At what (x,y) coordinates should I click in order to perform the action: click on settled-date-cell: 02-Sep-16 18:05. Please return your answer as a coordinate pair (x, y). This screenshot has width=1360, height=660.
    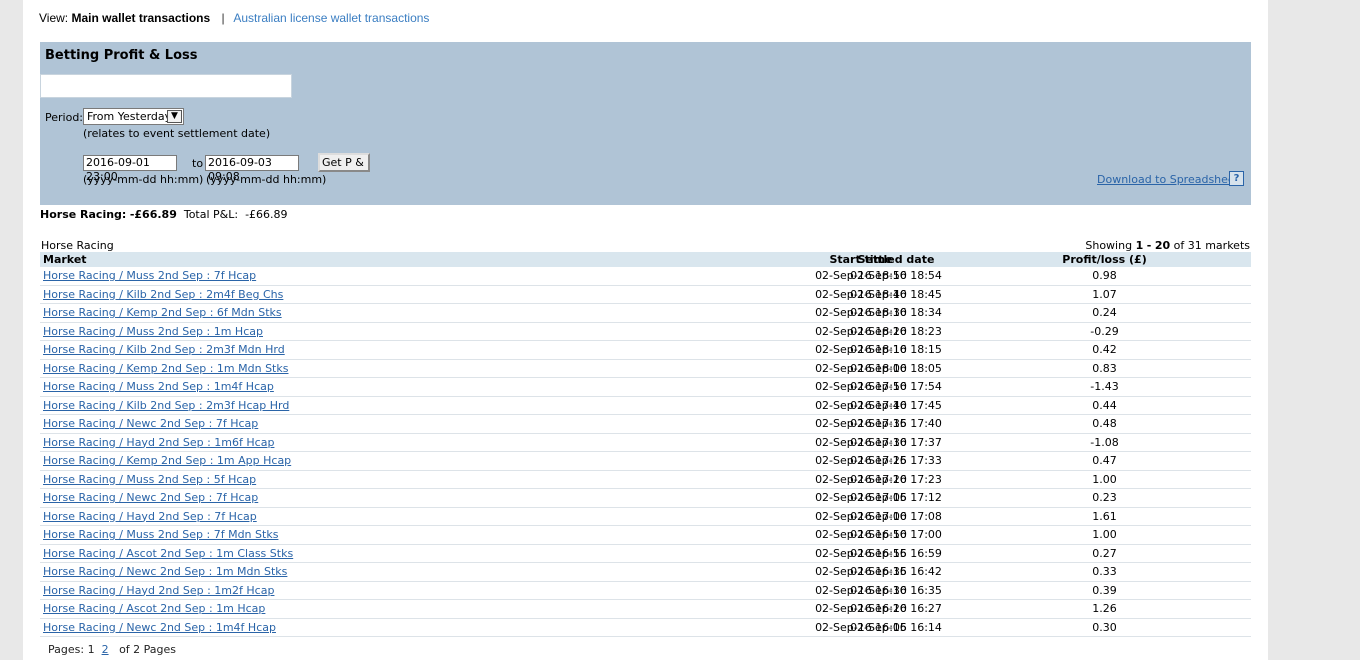
    Looking at the image, I should click on (910, 368).